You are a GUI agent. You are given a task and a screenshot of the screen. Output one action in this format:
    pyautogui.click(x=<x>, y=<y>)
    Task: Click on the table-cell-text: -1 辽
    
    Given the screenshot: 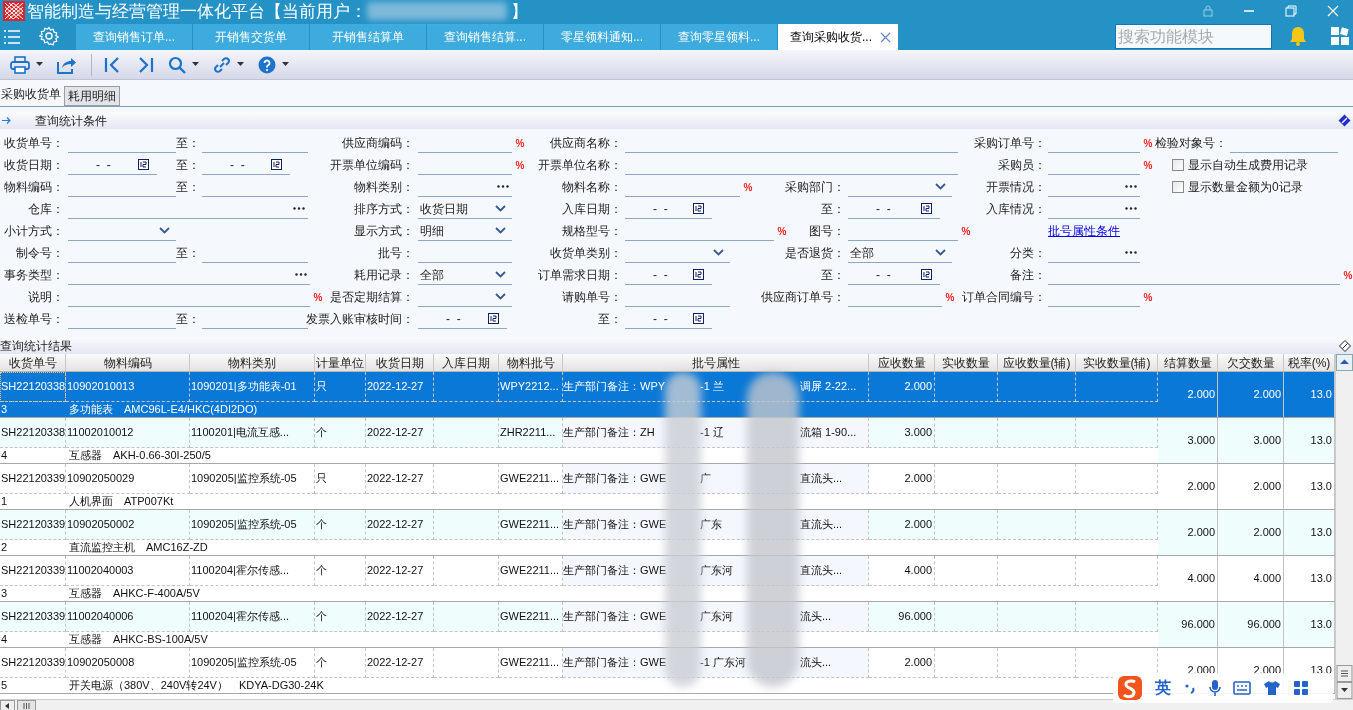 What is the action you would take?
    pyautogui.click(x=712, y=433)
    